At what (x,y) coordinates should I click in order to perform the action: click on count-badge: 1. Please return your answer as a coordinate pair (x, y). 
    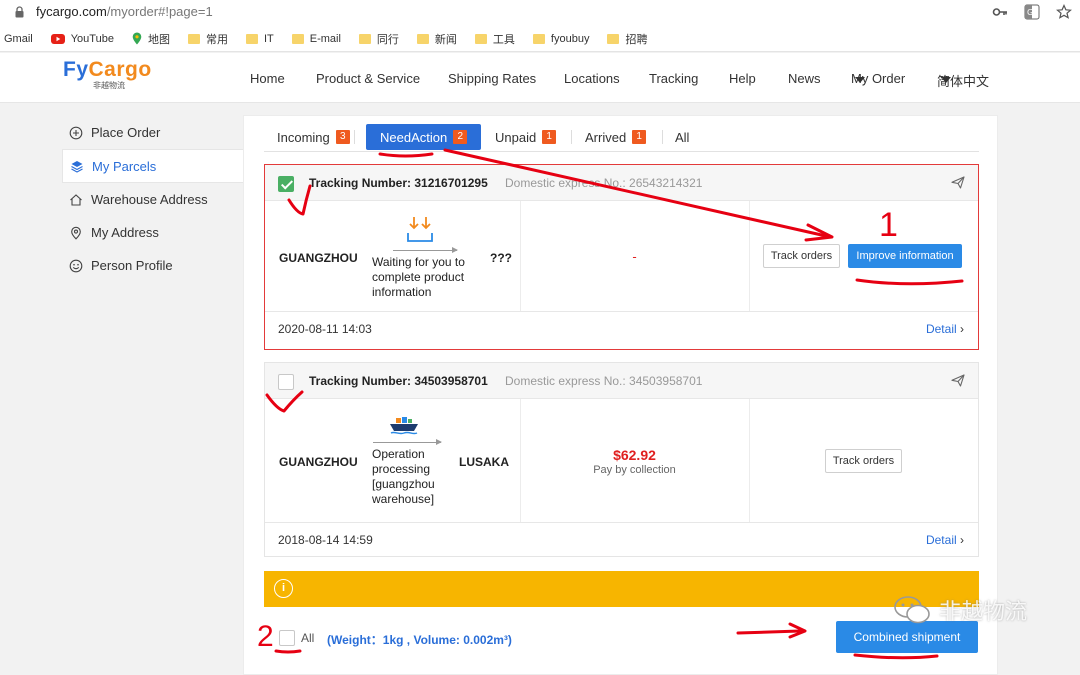
    Looking at the image, I should click on (639, 137).